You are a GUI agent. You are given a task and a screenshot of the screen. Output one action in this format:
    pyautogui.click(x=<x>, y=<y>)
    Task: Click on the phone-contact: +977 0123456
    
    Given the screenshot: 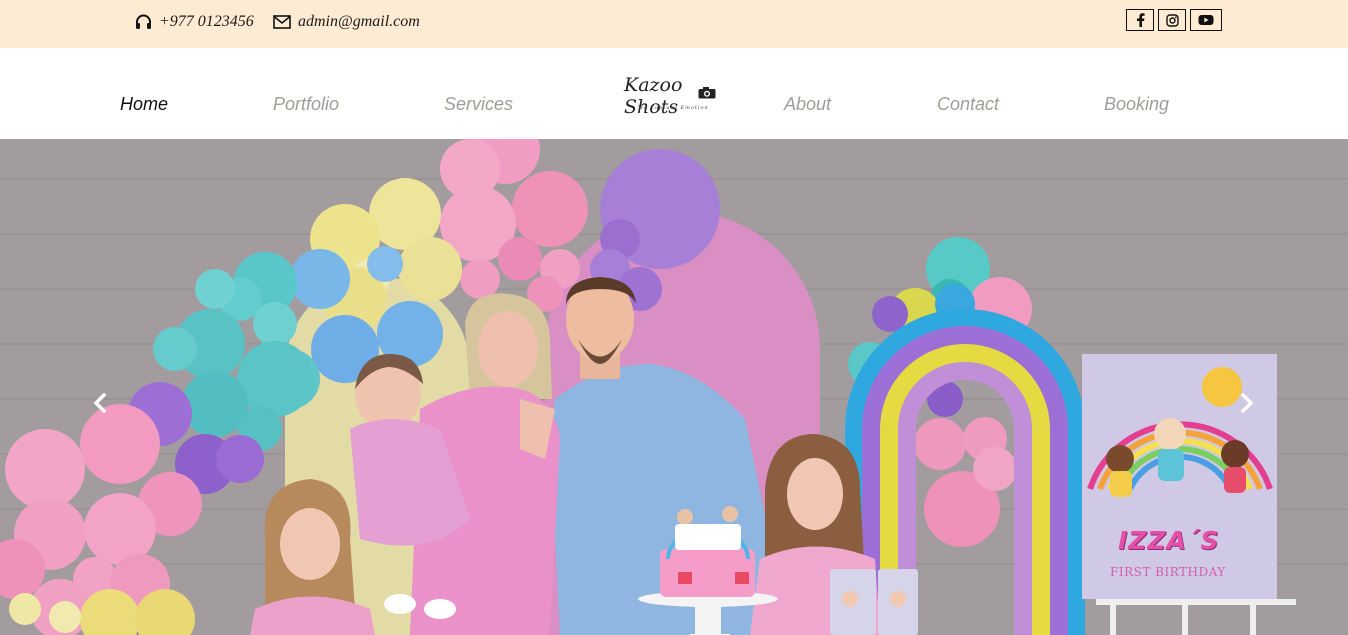 What is the action you would take?
    pyautogui.click(x=194, y=22)
    